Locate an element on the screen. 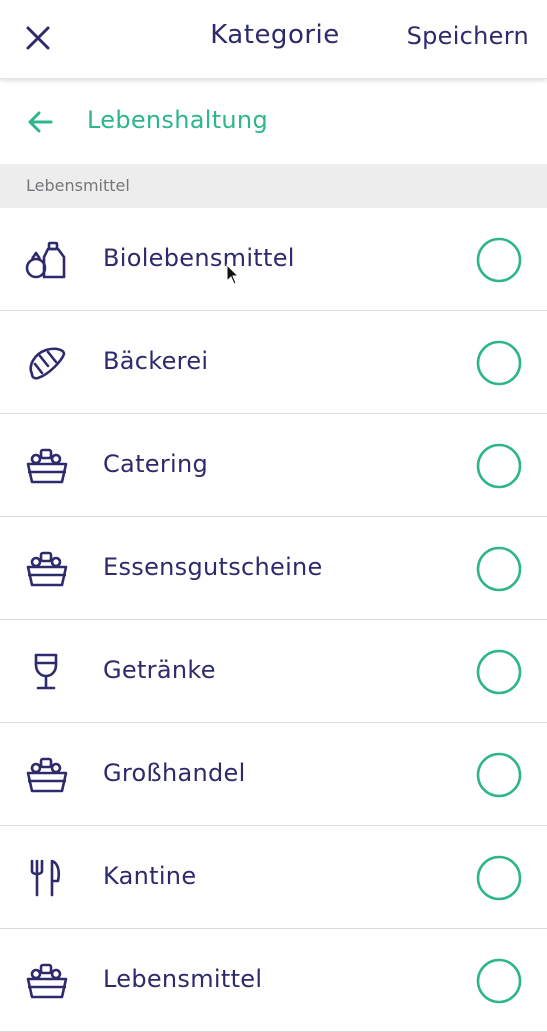 This screenshot has height=1032, width=547. wine-glass-icon is located at coordinates (46, 671).